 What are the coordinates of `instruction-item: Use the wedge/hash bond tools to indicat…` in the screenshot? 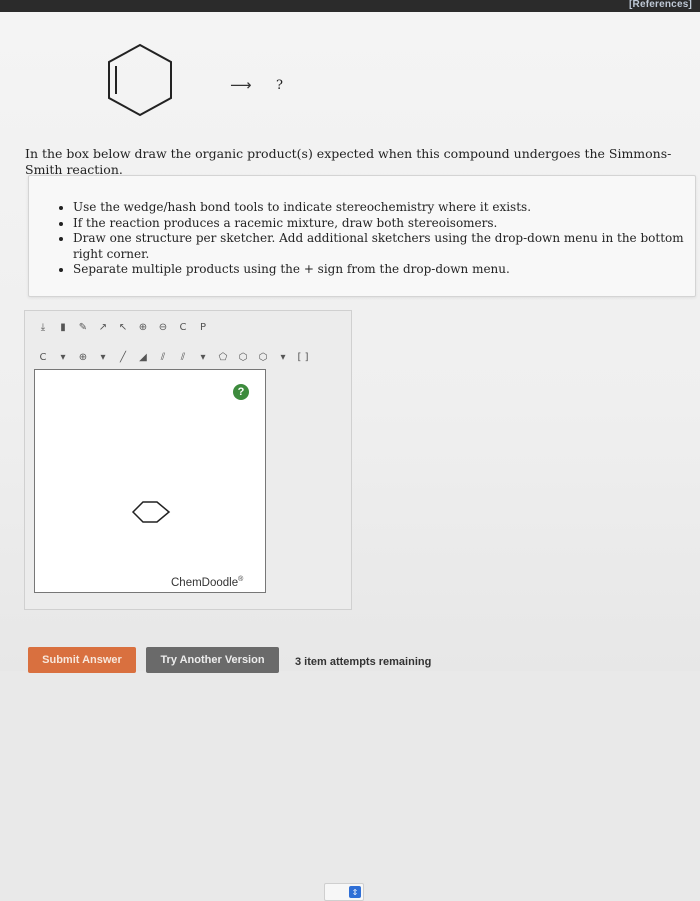 It's located at (384, 208).